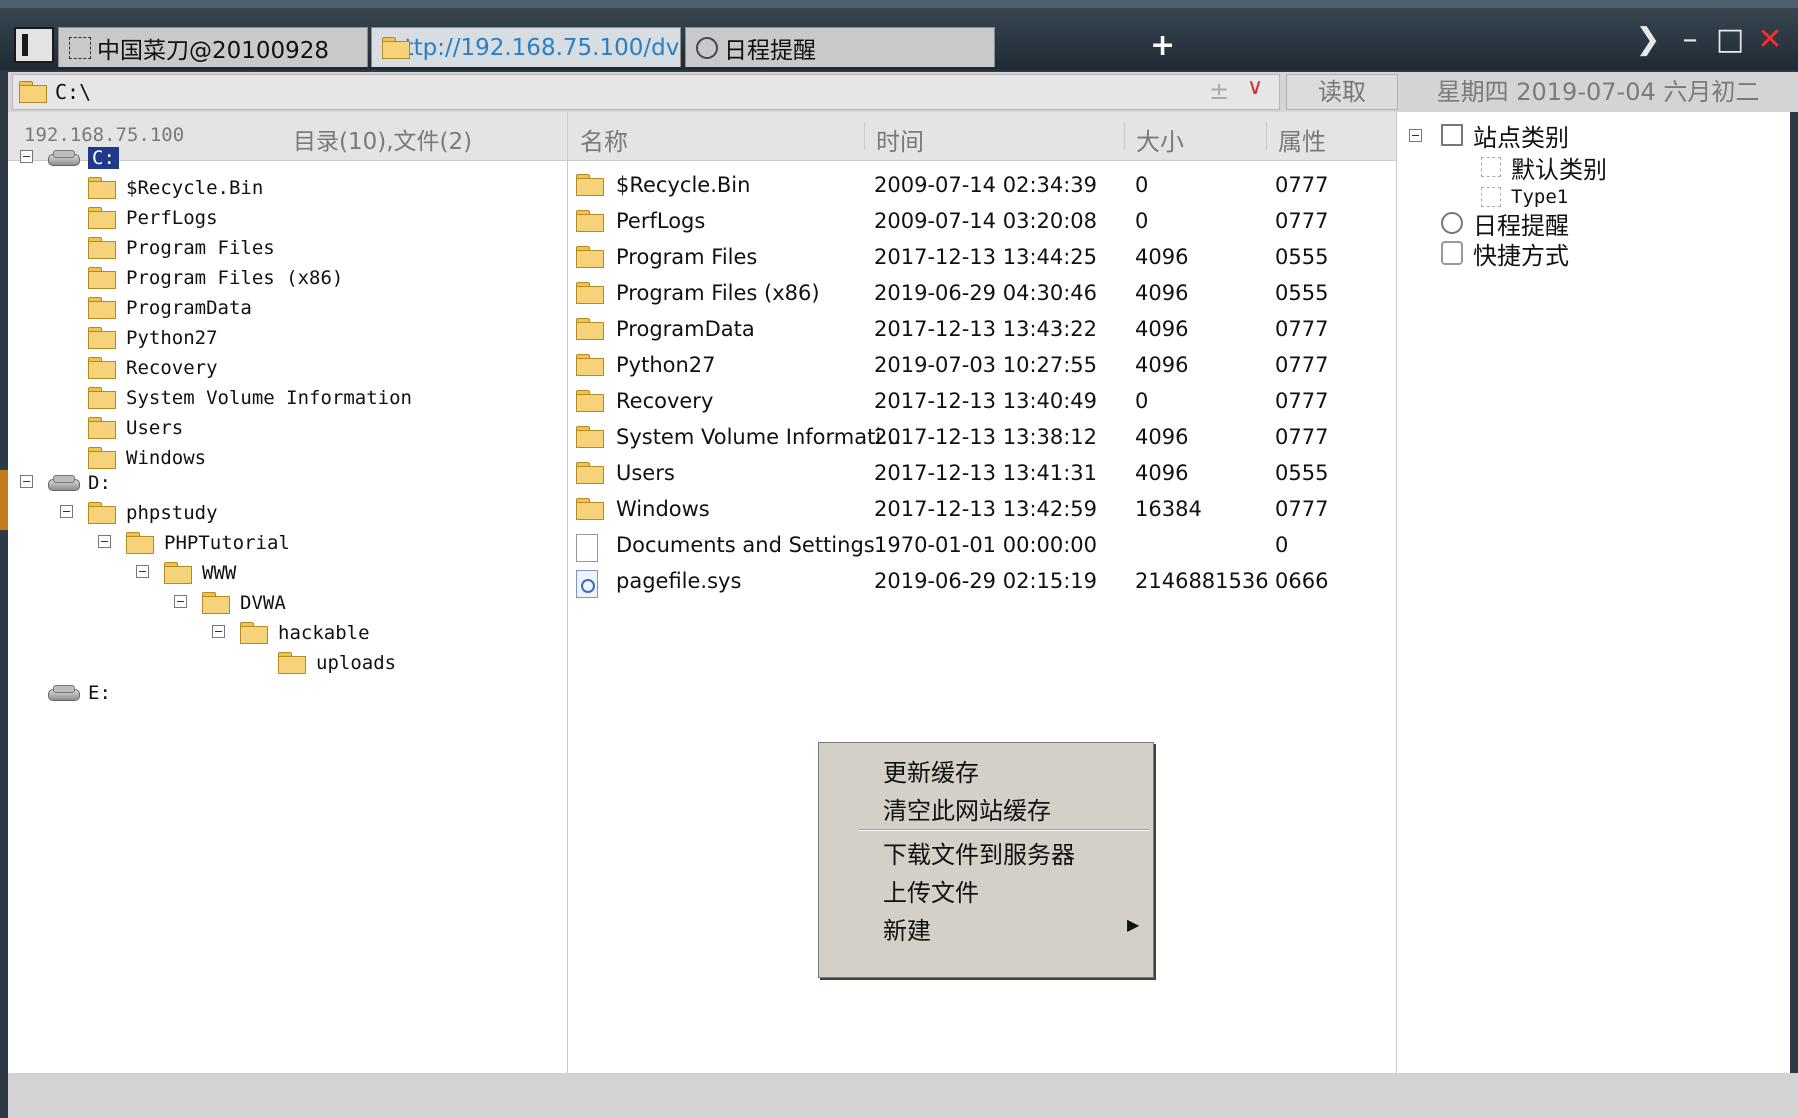 The width and height of the screenshot is (1798, 1118). Describe the element at coordinates (745, 545) in the screenshot. I see `file-name: Documents and Settings` at that location.